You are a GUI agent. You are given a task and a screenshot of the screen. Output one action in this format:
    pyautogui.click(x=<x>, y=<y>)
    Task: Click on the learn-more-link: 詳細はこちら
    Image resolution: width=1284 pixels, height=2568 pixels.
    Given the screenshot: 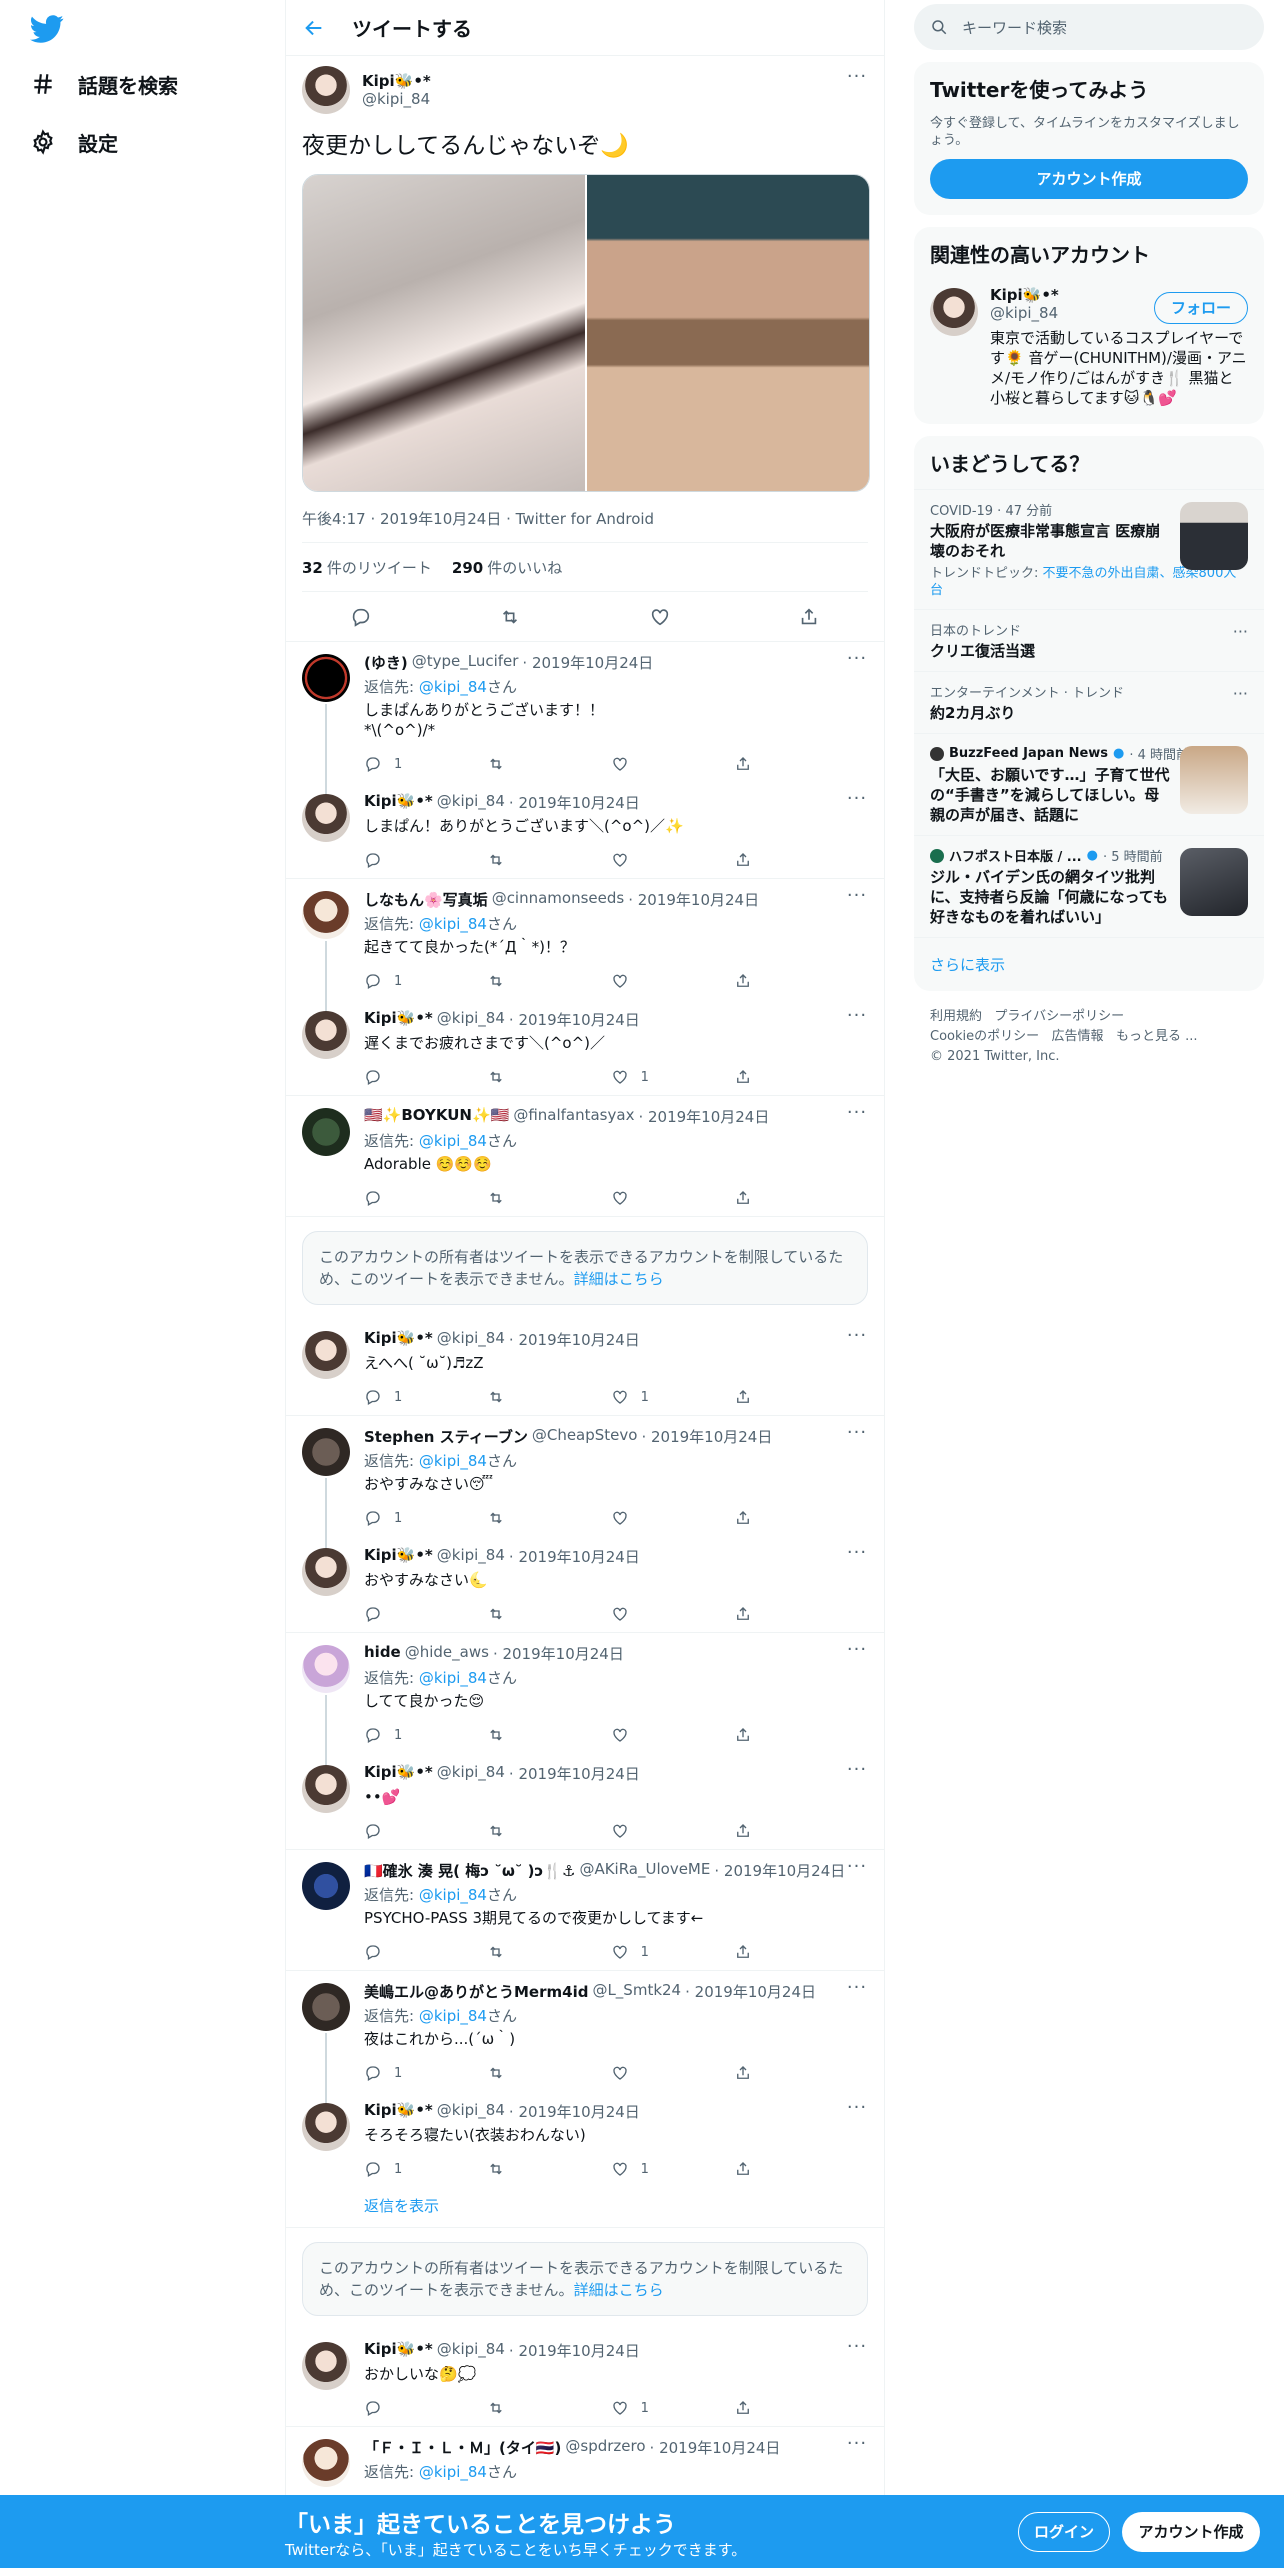 What is the action you would take?
    pyautogui.click(x=619, y=1279)
    